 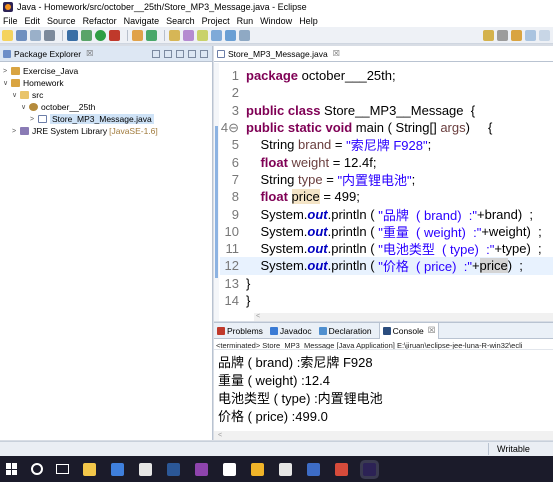 I want to click on code-line: 13}, so click(x=386, y=283).